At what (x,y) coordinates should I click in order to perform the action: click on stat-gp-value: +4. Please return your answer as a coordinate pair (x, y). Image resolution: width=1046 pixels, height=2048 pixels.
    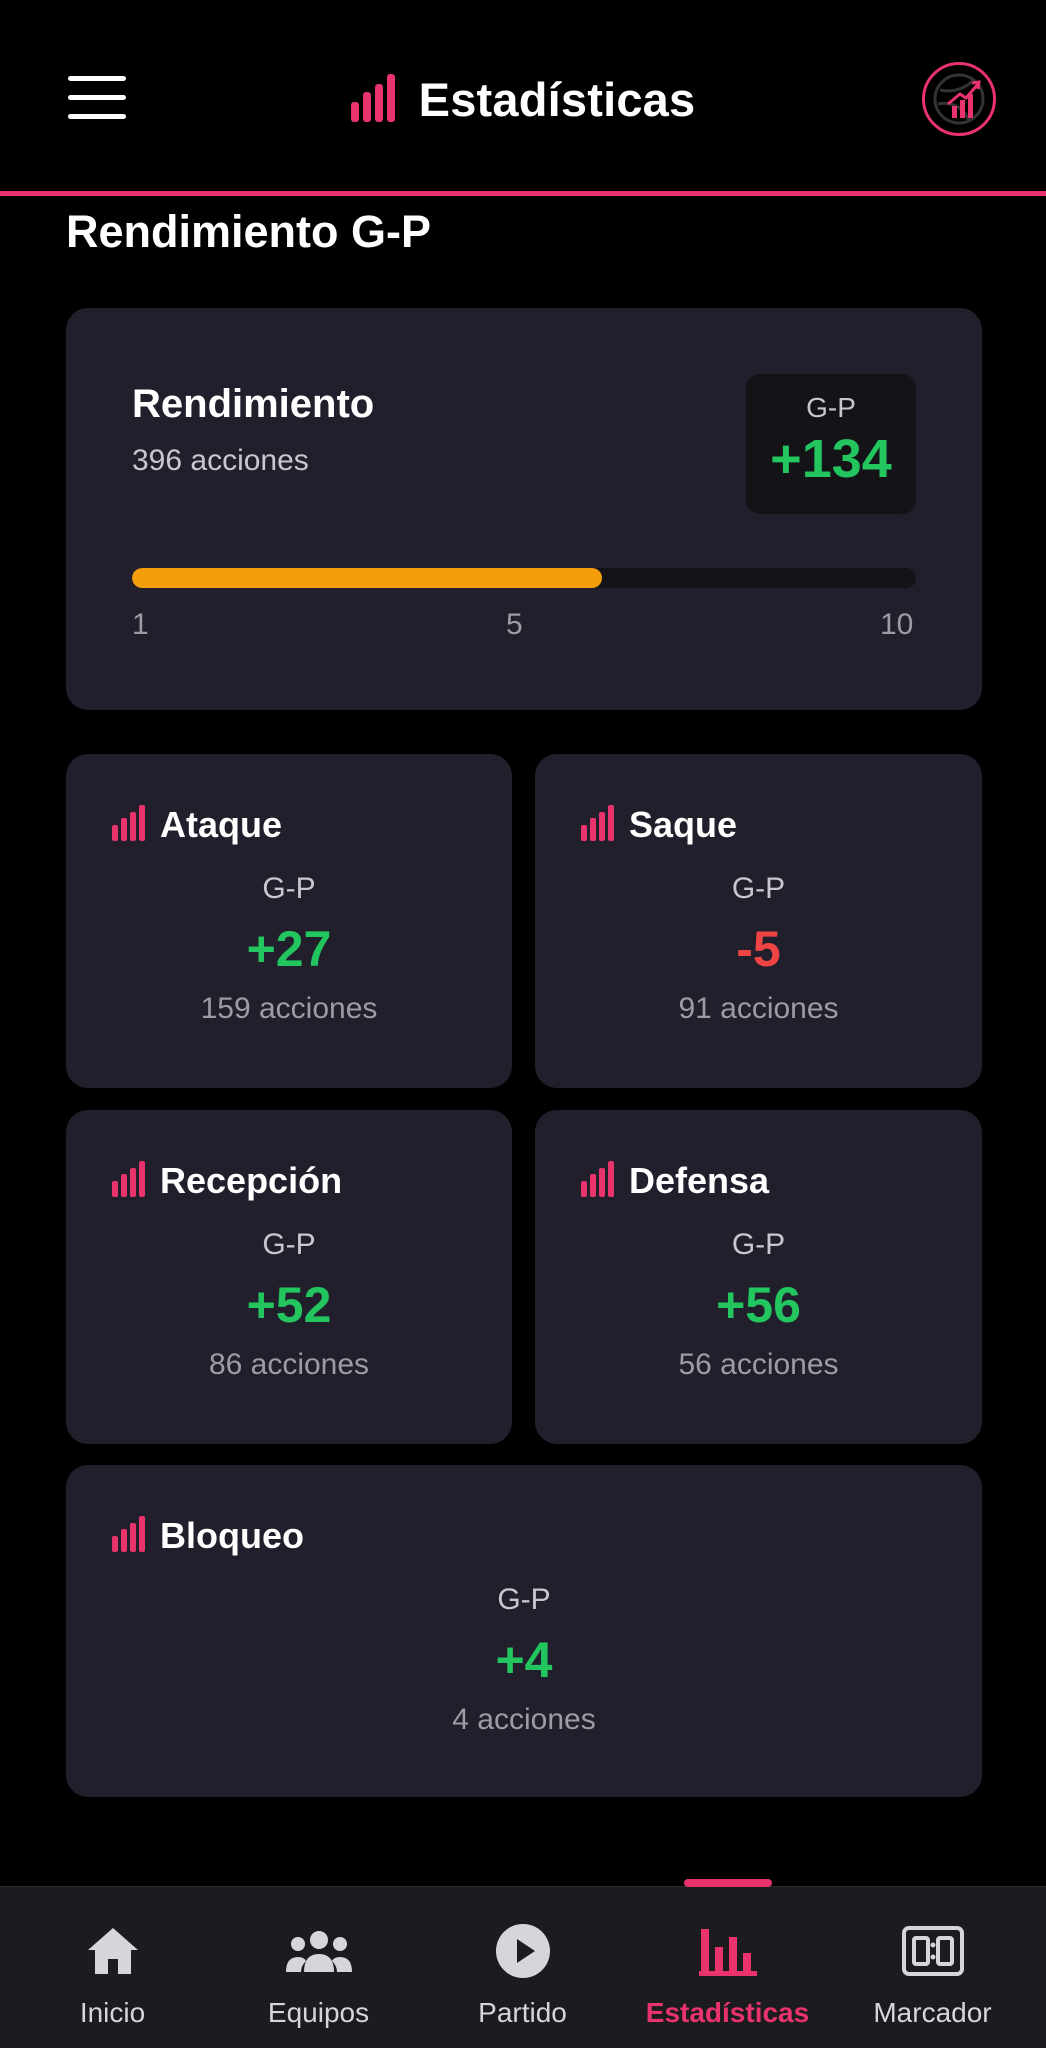
    Looking at the image, I should click on (524, 1660).